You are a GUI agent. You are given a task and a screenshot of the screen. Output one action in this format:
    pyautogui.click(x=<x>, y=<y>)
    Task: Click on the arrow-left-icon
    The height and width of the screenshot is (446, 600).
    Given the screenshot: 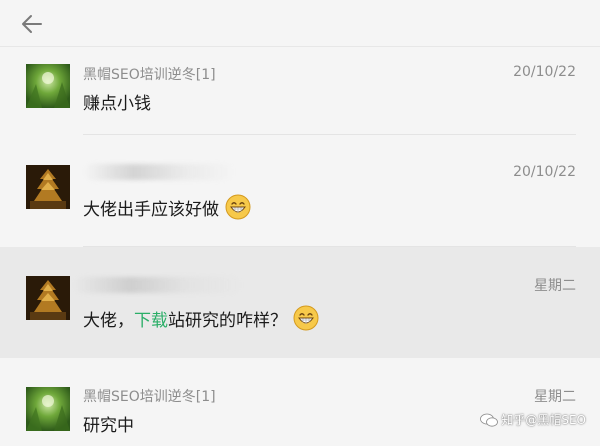 What is the action you would take?
    pyautogui.click(x=32, y=24)
    